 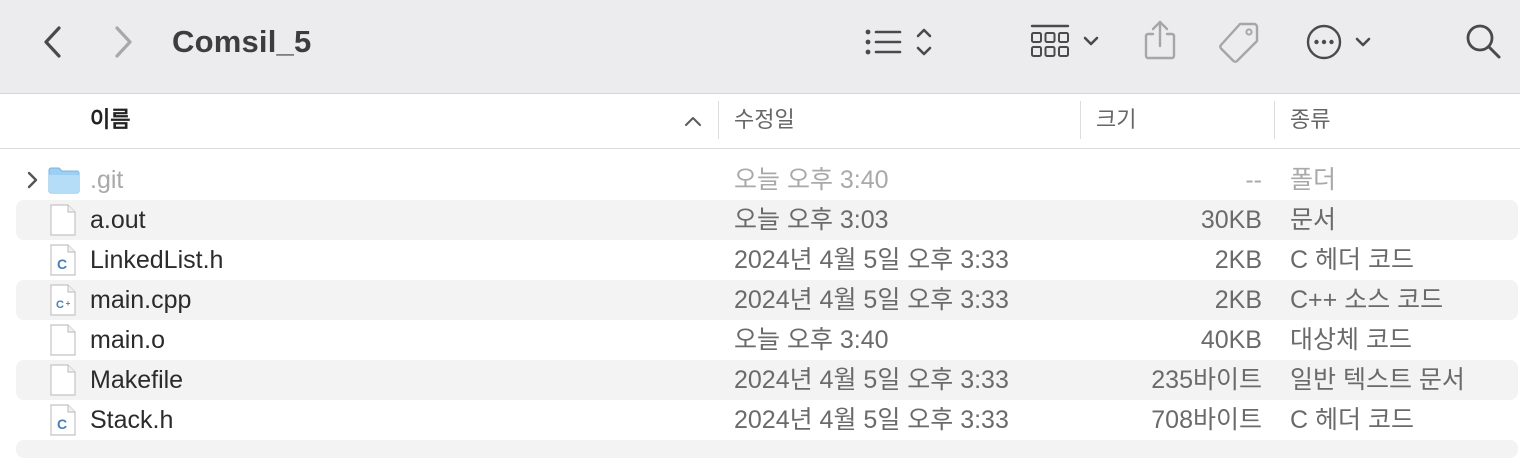 I want to click on cpp-source-file-icon: C +, so click(x=63, y=300).